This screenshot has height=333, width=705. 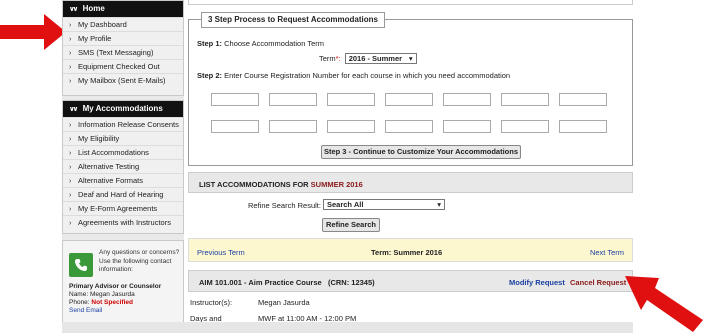 What do you see at coordinates (338, 58) in the screenshot?
I see `required-marker: *:` at bounding box center [338, 58].